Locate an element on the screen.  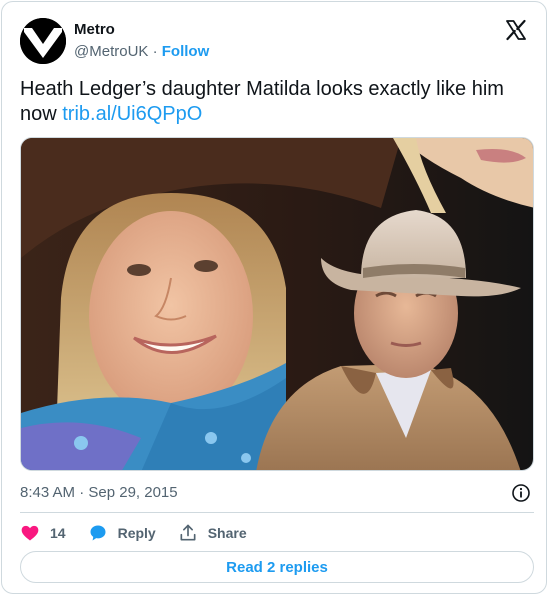
reply-button: Reply is located at coordinates (122, 533).